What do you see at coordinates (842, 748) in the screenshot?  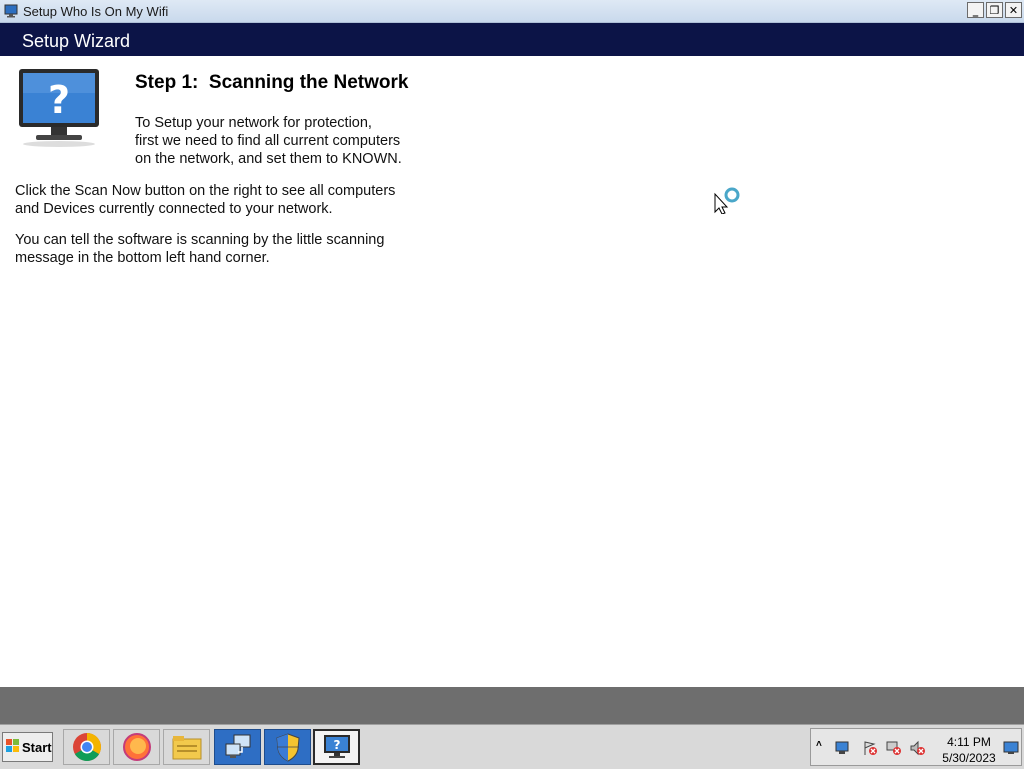 I see `network-monitor-icon` at bounding box center [842, 748].